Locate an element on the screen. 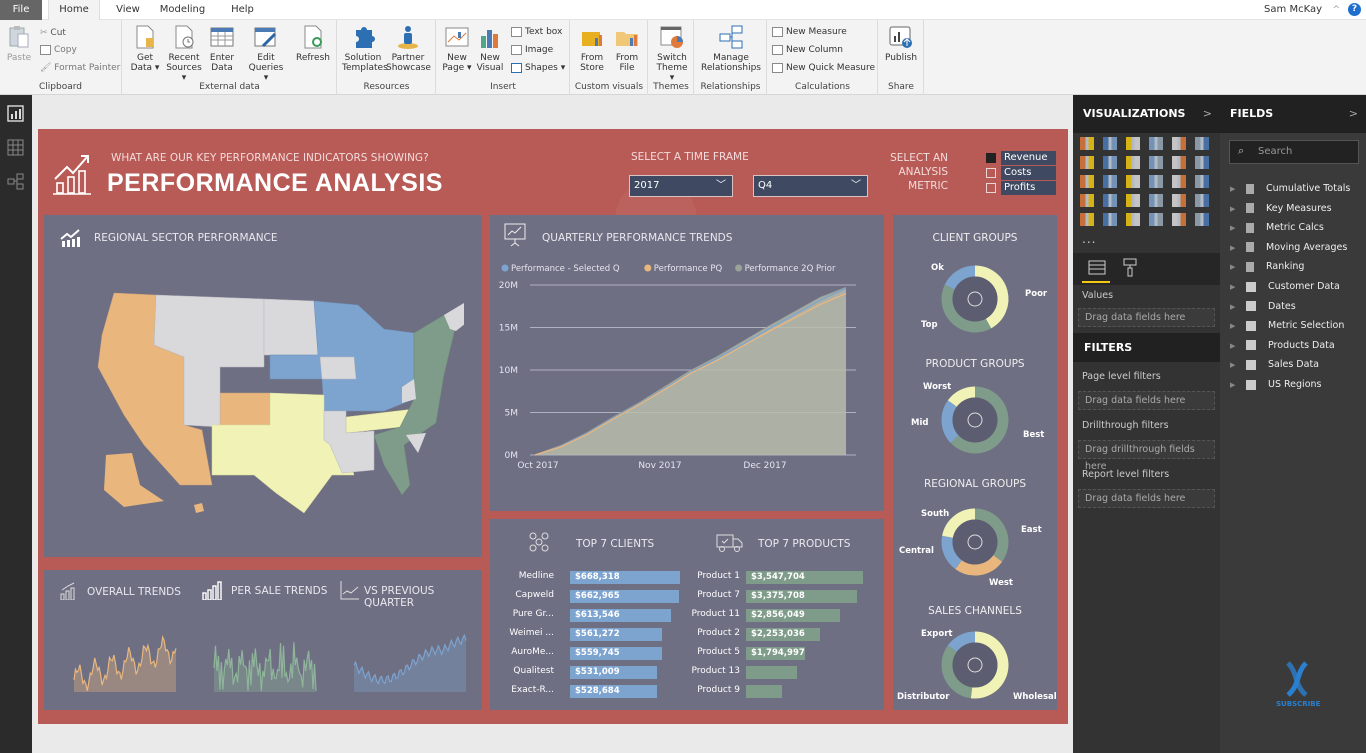  bar-row: Weimei ... $561,272 is located at coordinates (590, 634).